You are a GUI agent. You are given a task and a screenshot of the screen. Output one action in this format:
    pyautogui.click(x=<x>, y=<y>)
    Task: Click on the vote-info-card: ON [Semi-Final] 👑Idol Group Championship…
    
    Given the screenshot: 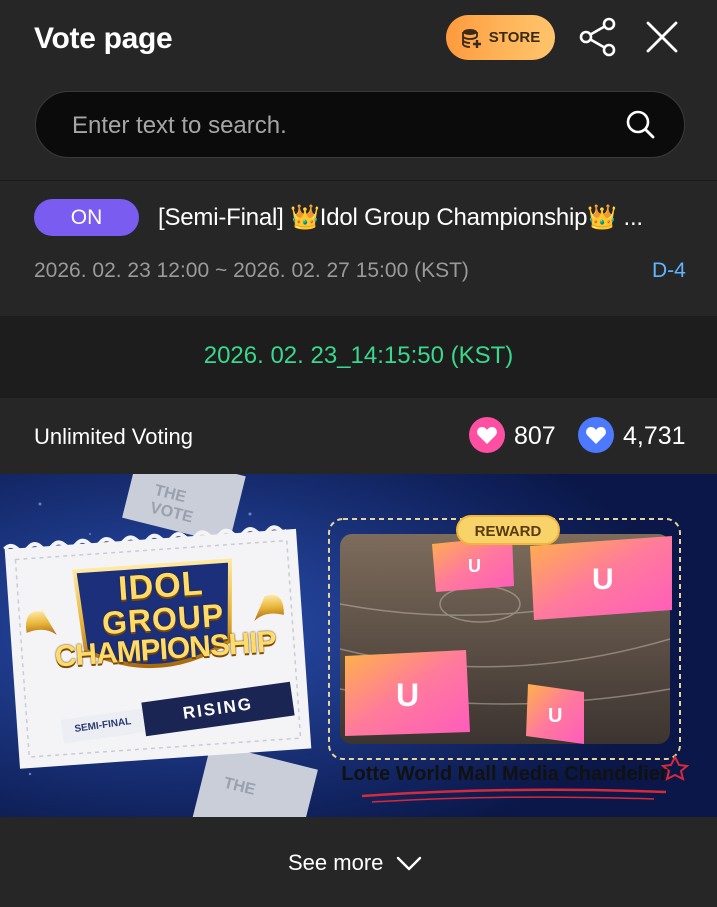 What is the action you would take?
    pyautogui.click(x=358, y=248)
    